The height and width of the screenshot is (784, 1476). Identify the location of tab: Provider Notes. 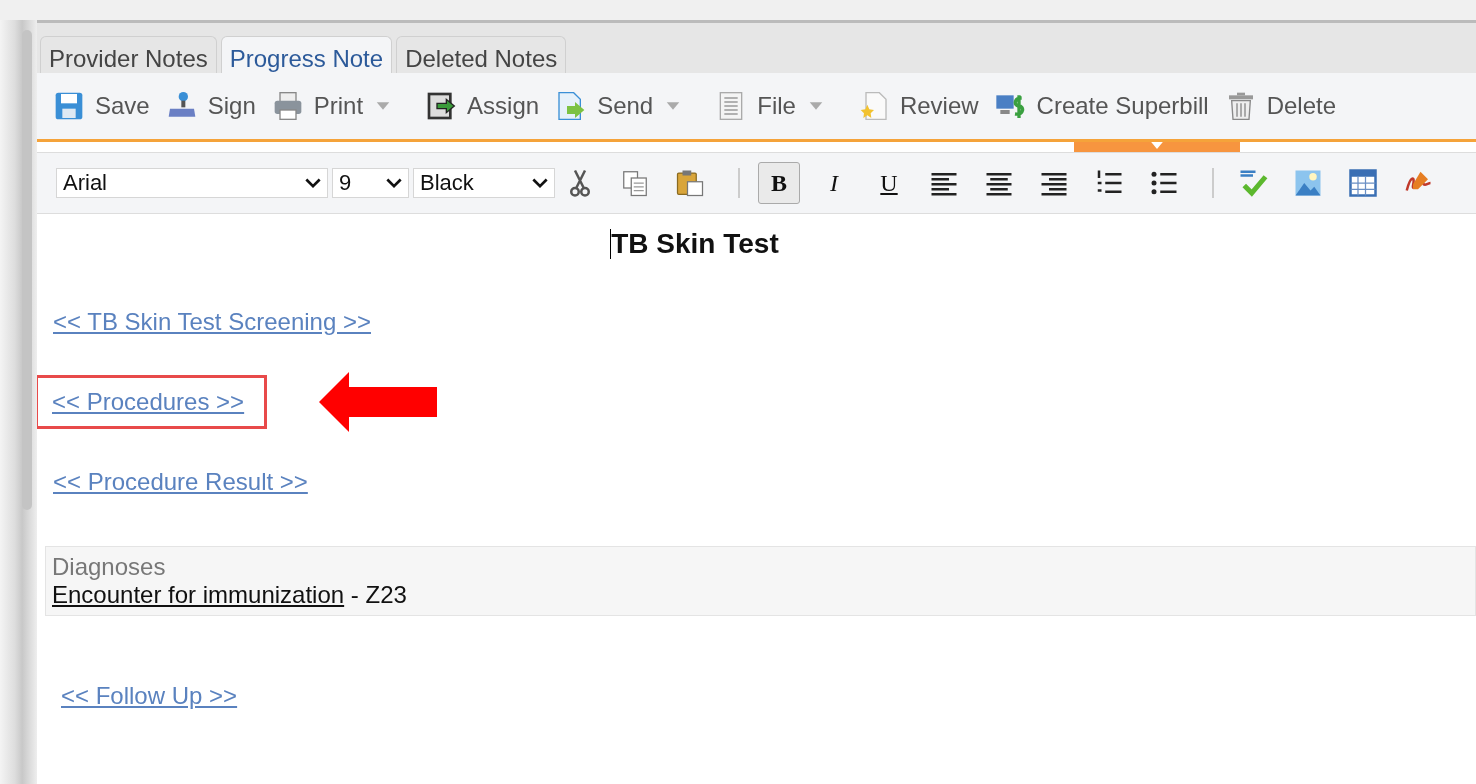
(128, 54).